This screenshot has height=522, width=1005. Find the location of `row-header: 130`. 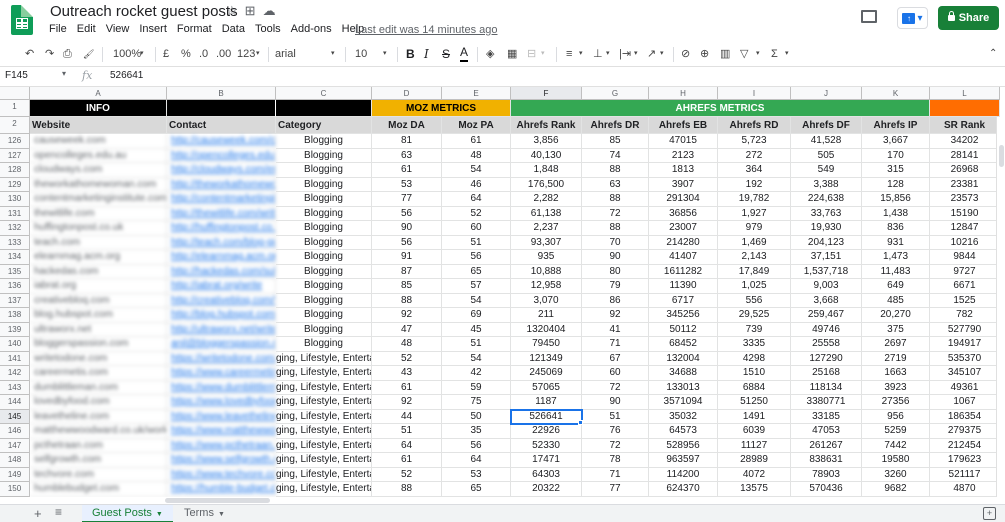

row-header: 130 is located at coordinates (15, 199).